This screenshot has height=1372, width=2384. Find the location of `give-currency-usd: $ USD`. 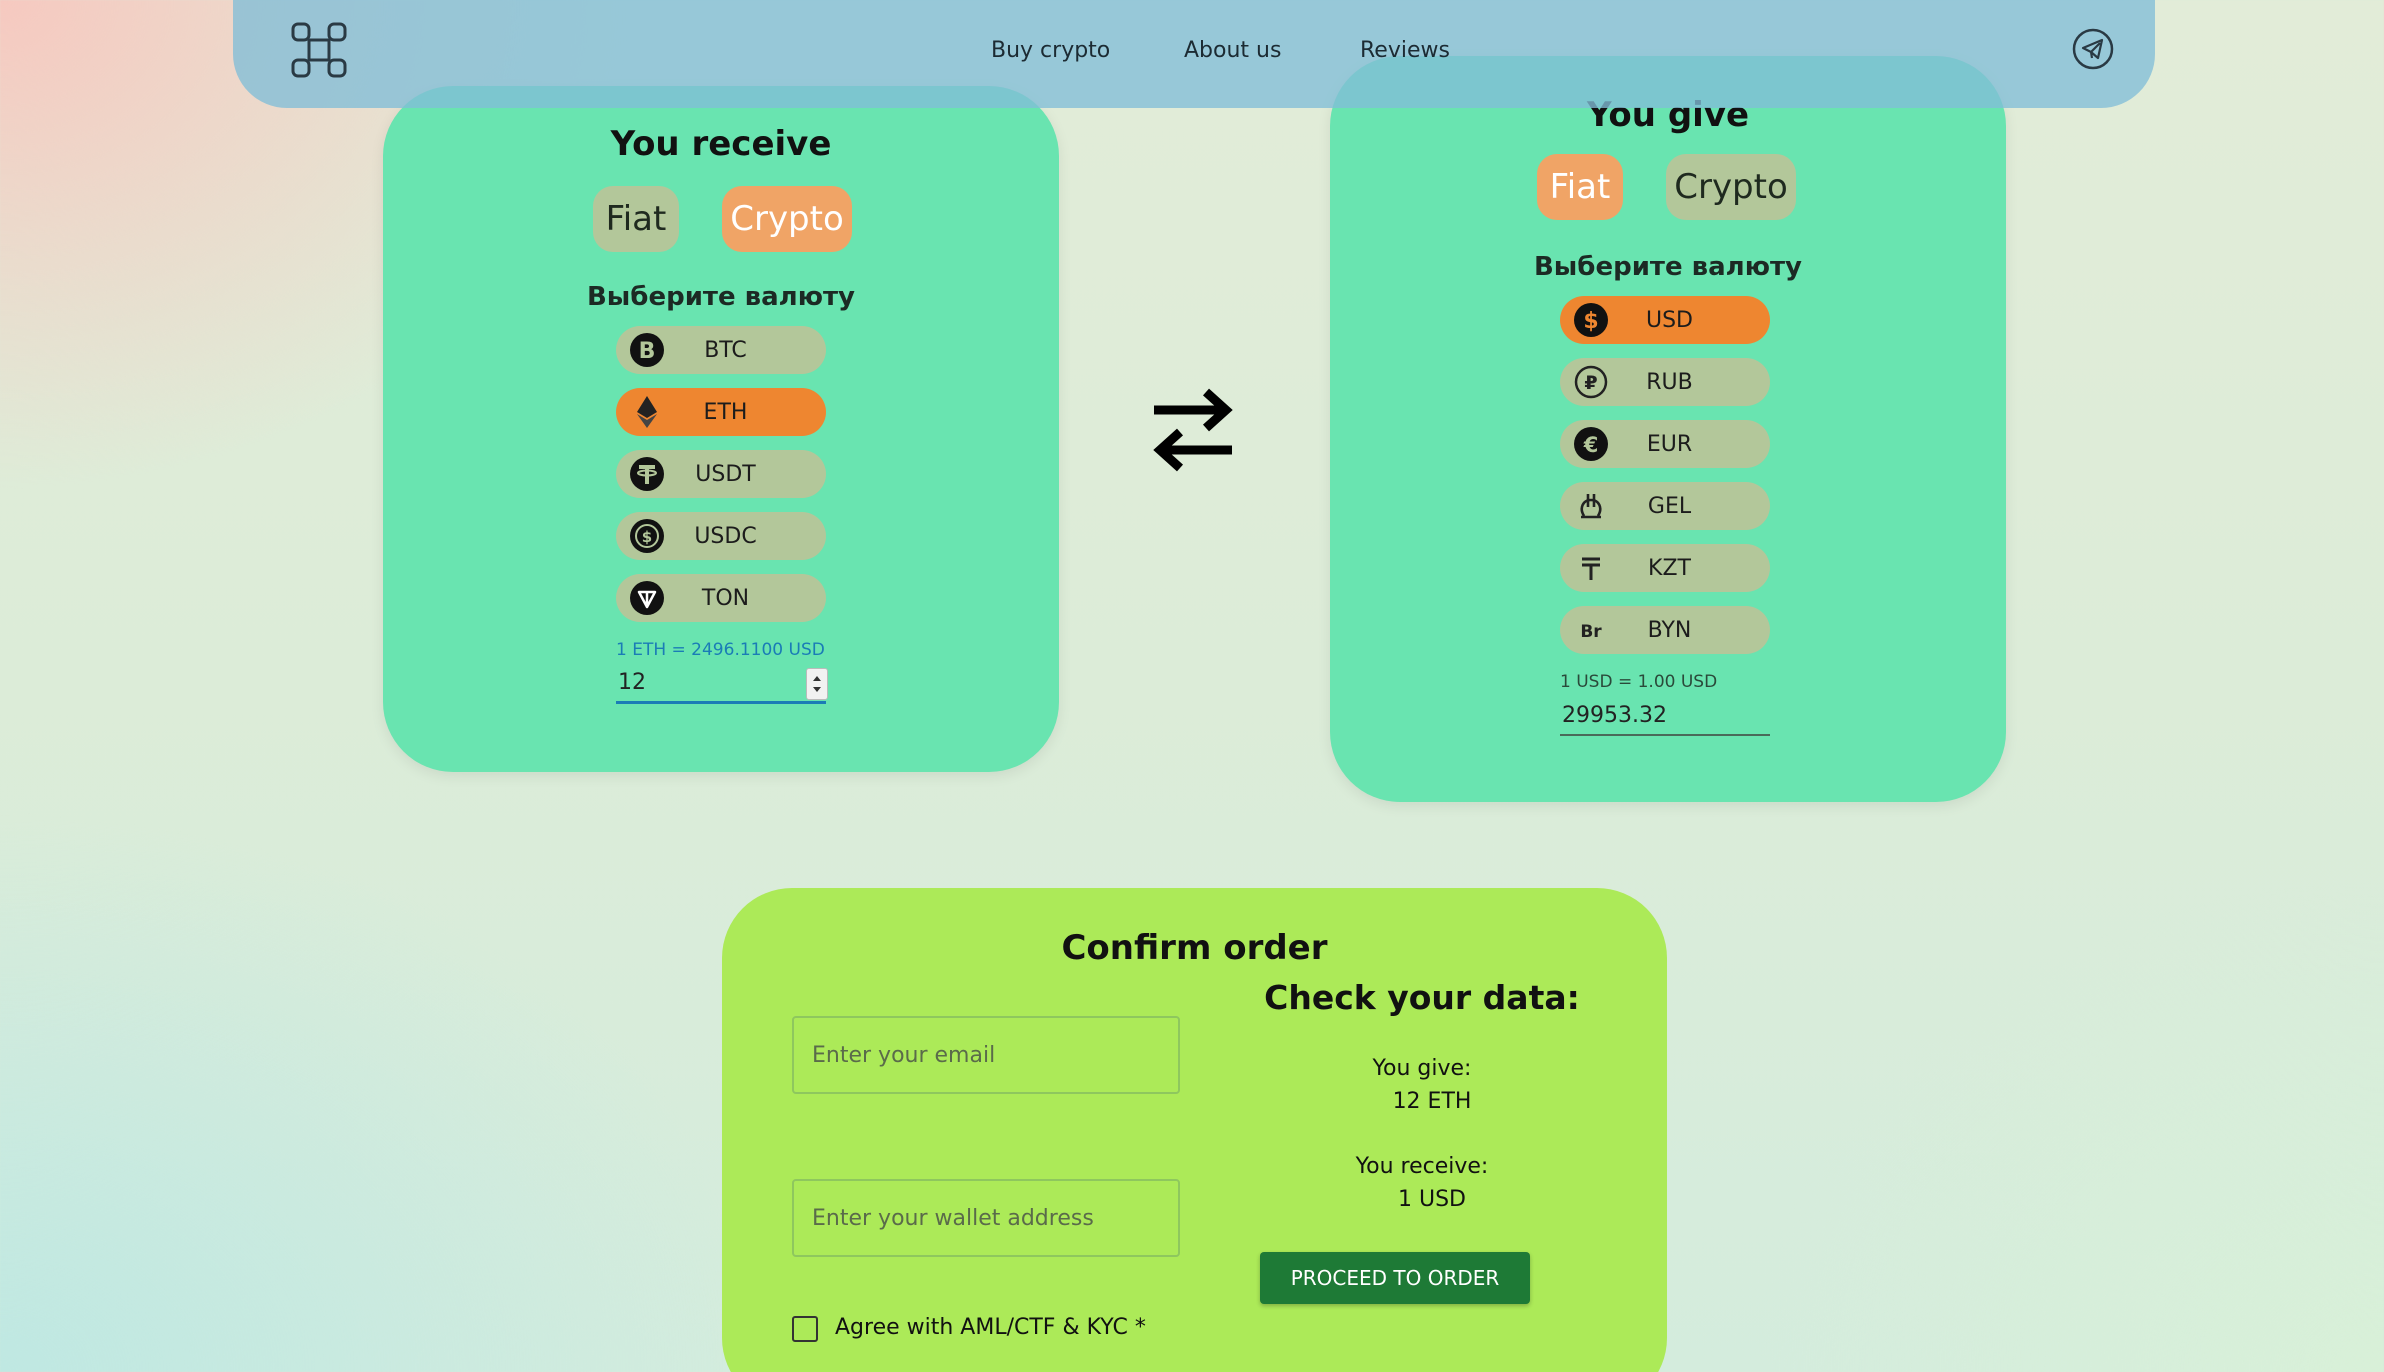

give-currency-usd: $ USD is located at coordinates (1665, 320).